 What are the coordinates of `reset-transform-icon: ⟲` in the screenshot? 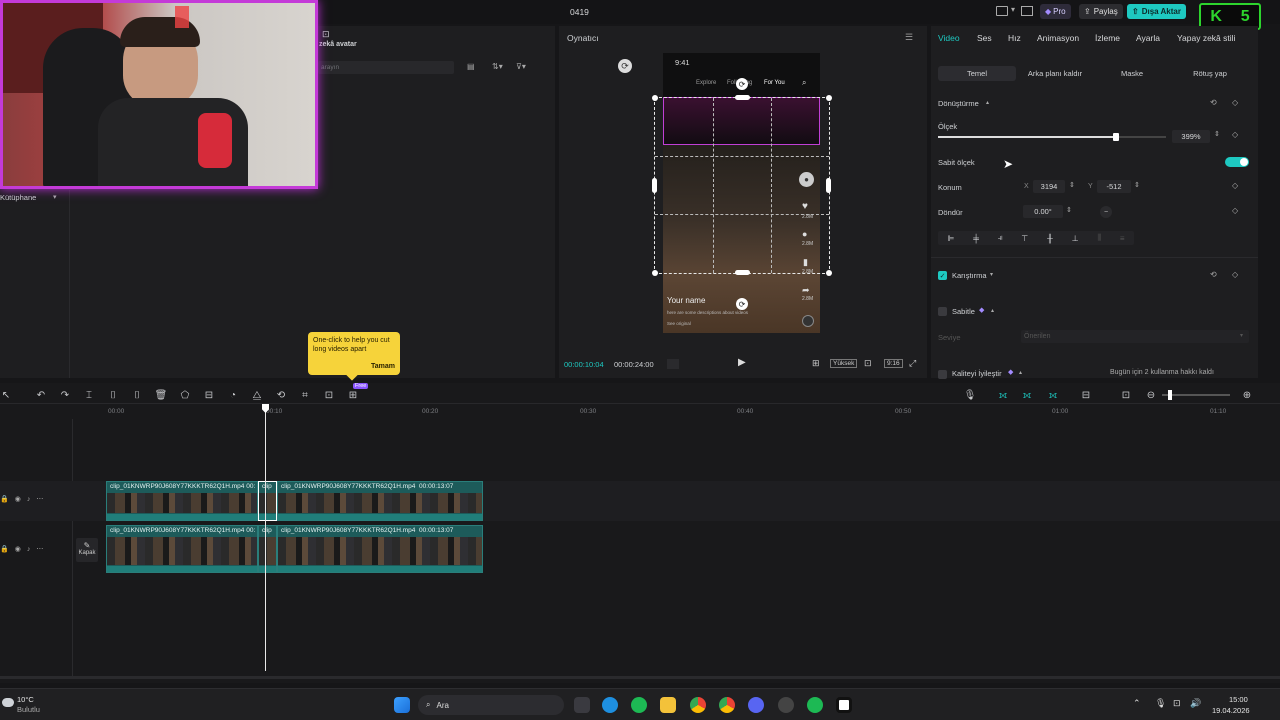 It's located at (1213, 102).